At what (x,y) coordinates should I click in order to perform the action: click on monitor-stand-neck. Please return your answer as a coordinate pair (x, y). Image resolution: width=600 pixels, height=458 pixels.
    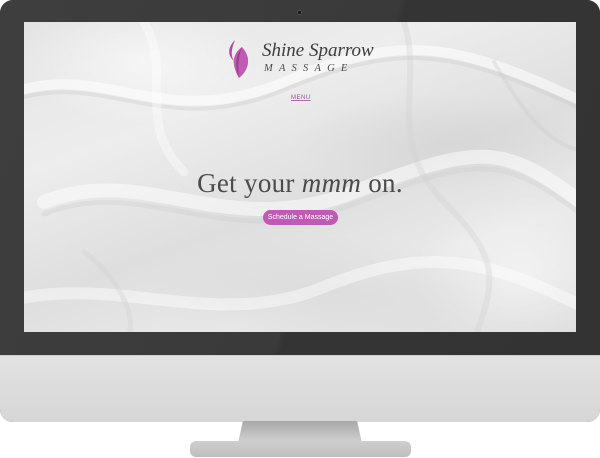
    Looking at the image, I should click on (300, 432).